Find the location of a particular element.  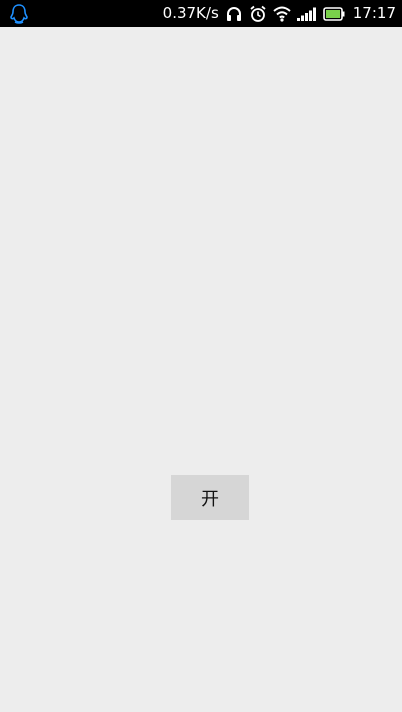

status-bar: 0.37K/s 17:17 is located at coordinates (201, 13).